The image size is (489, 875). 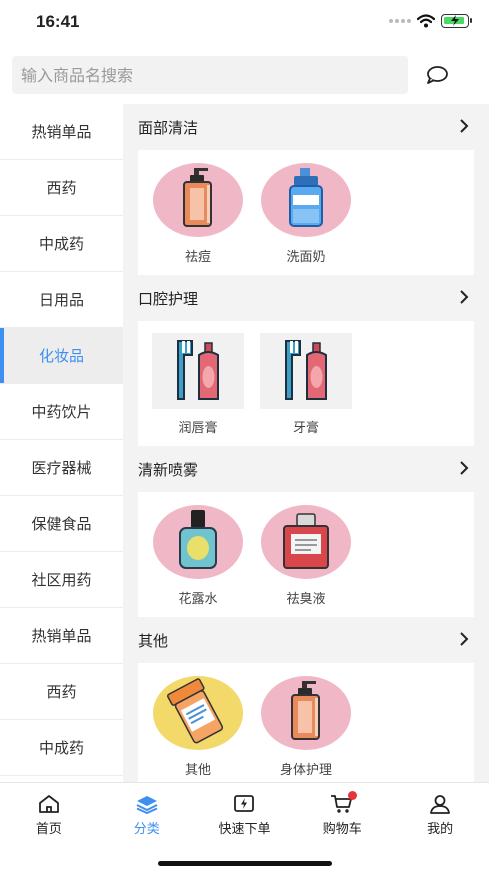 What do you see at coordinates (168, 298) in the screenshot?
I see `section-title: 口腔护理` at bounding box center [168, 298].